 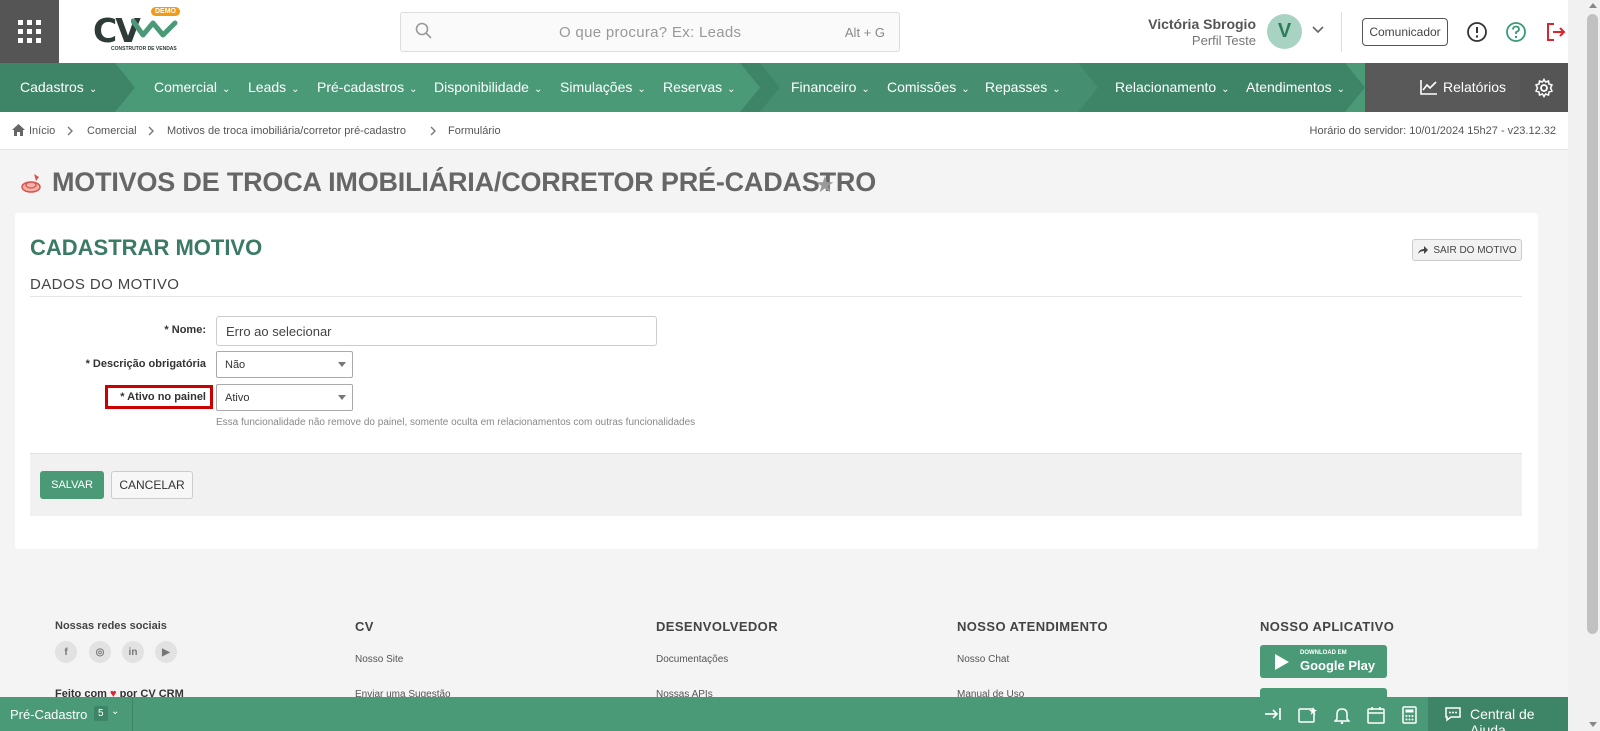 What do you see at coordinates (144, 48) in the screenshot?
I see `logo-subtitle: CONSTRUTOR DE VENDAS` at bounding box center [144, 48].